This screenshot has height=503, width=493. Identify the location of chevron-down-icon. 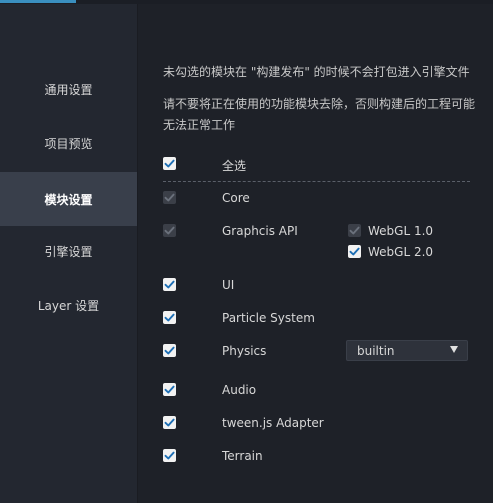
(454, 349).